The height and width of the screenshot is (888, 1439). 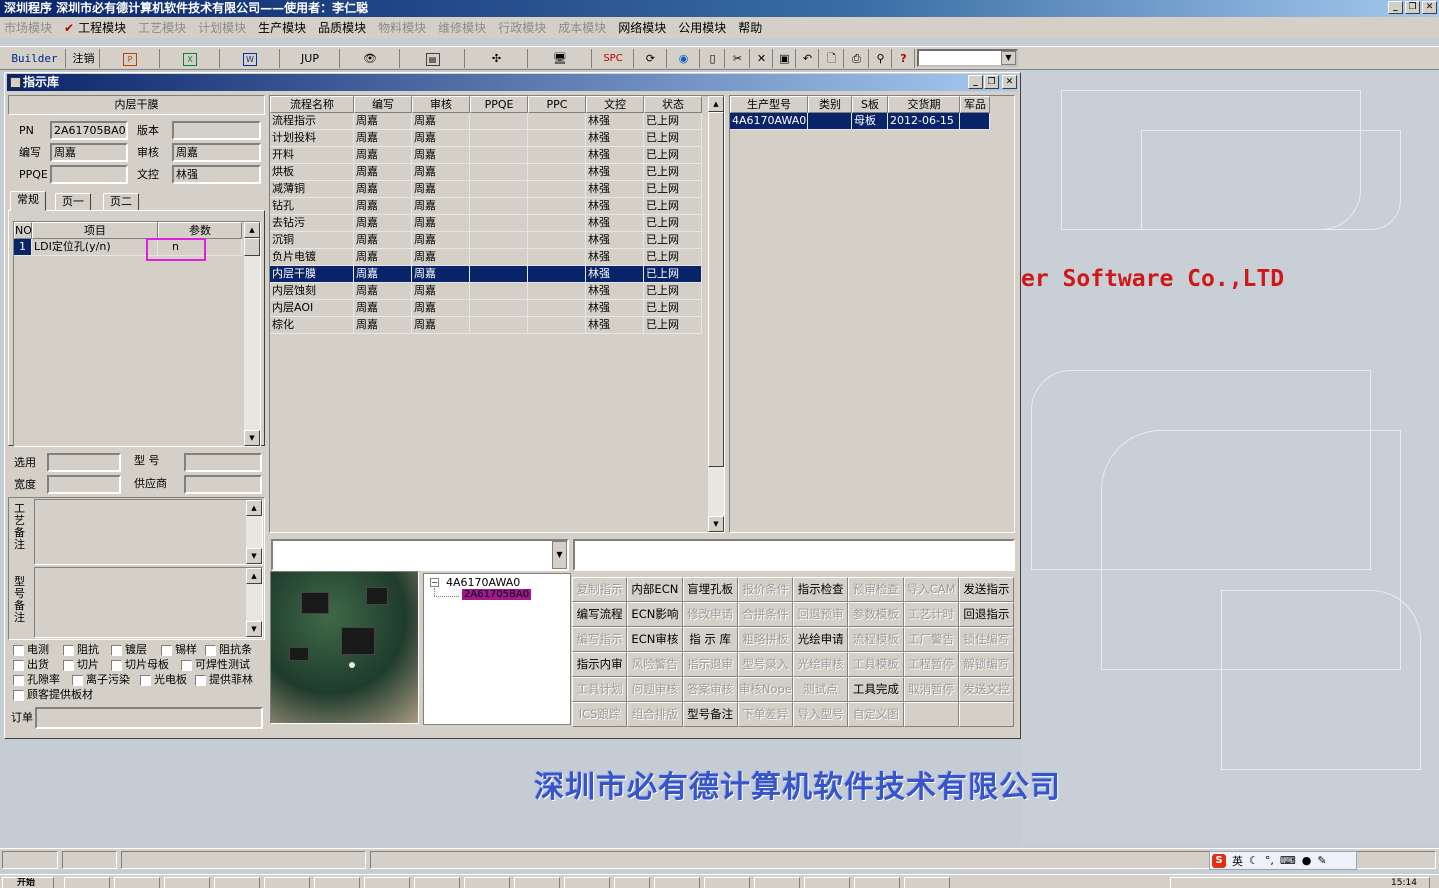 What do you see at coordinates (765, 689) in the screenshot?
I see `action-button-35: 审核Nope` at bounding box center [765, 689].